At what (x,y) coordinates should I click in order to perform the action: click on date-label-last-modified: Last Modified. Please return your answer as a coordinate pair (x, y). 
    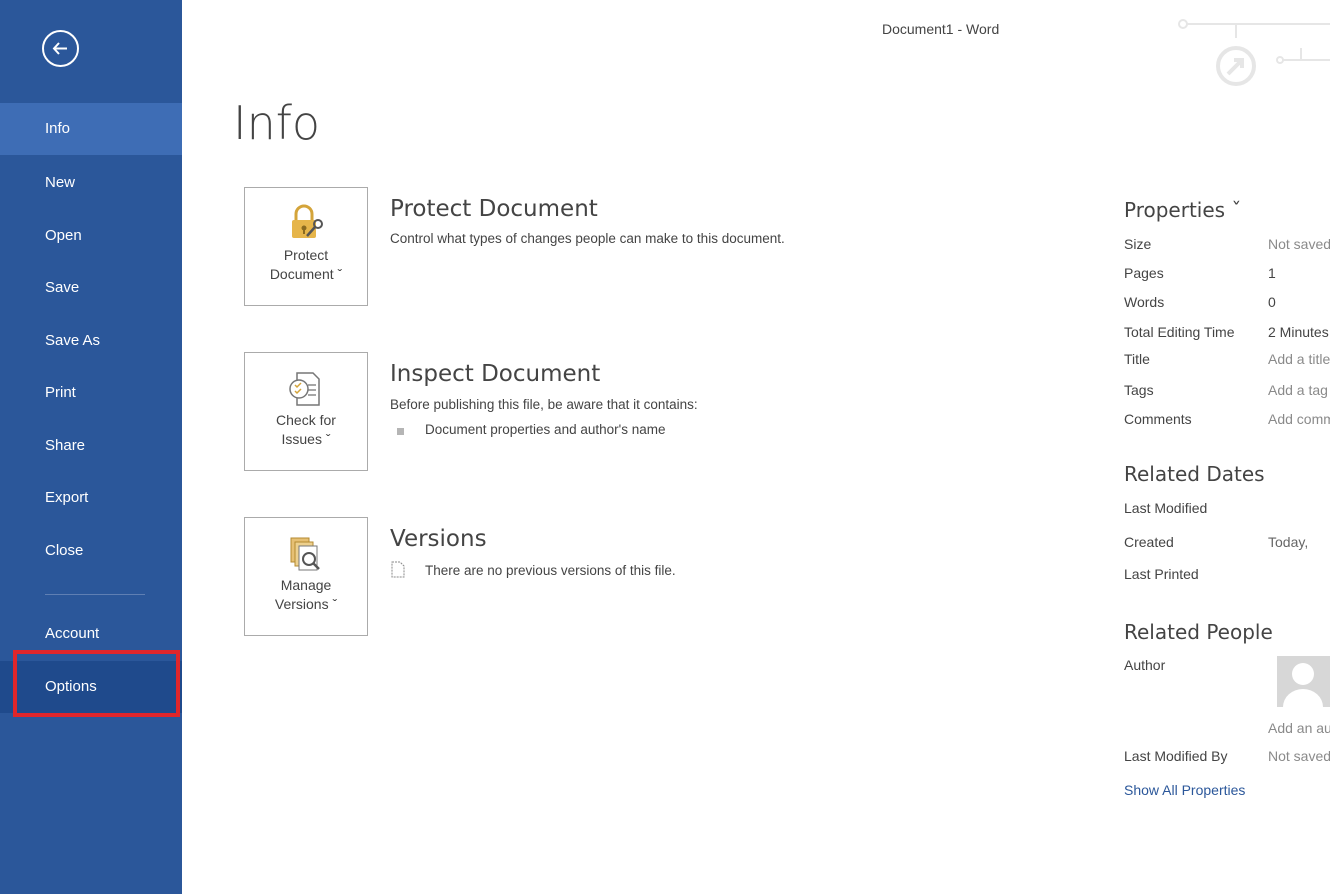
    Looking at the image, I should click on (1166, 508).